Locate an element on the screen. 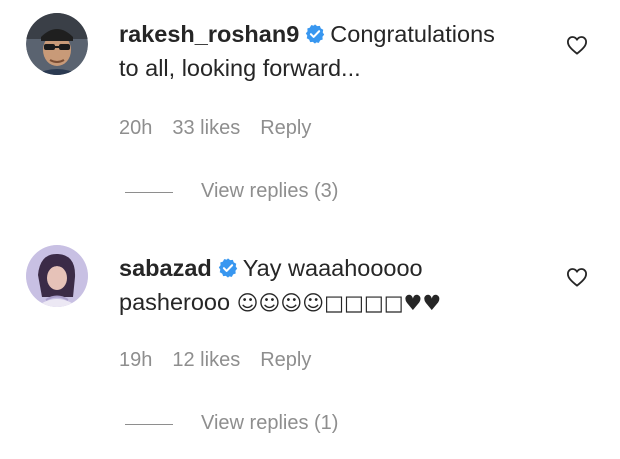 This screenshot has width=620, height=459. comment-emoji: ☺☺☺☺□□□□♥♥ is located at coordinates (339, 303).